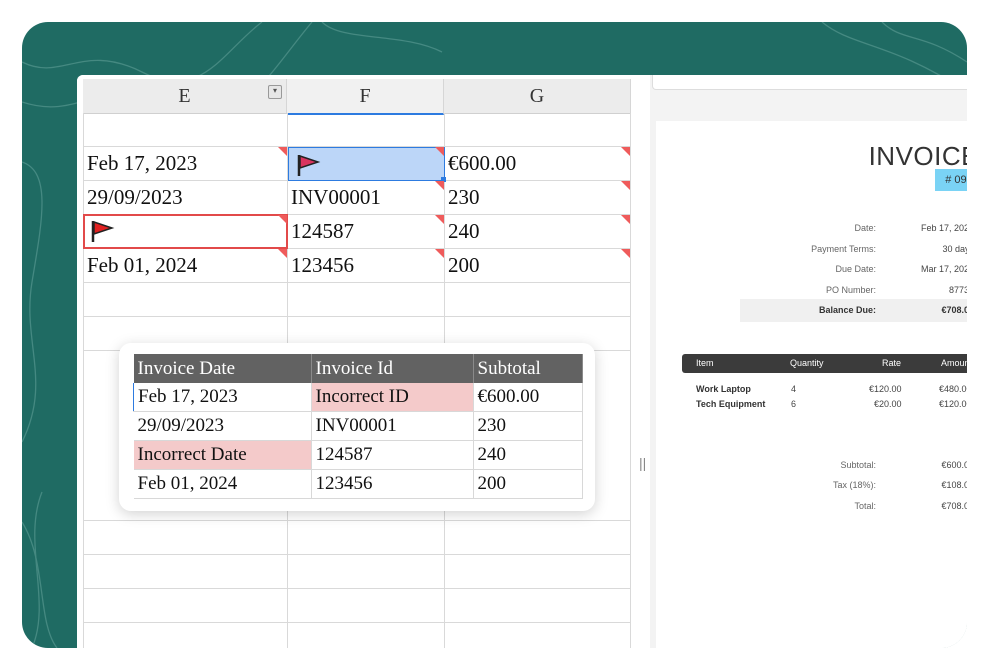 This screenshot has height=671, width=990. What do you see at coordinates (392, 455) in the screenshot?
I see `table-cell: 124587` at bounding box center [392, 455].